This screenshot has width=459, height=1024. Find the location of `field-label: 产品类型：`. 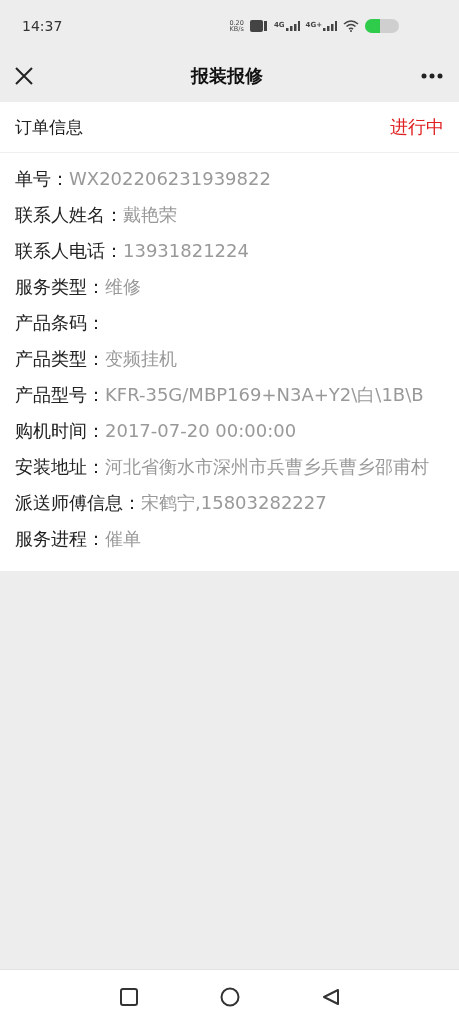

field-label: 产品类型： is located at coordinates (60, 358).